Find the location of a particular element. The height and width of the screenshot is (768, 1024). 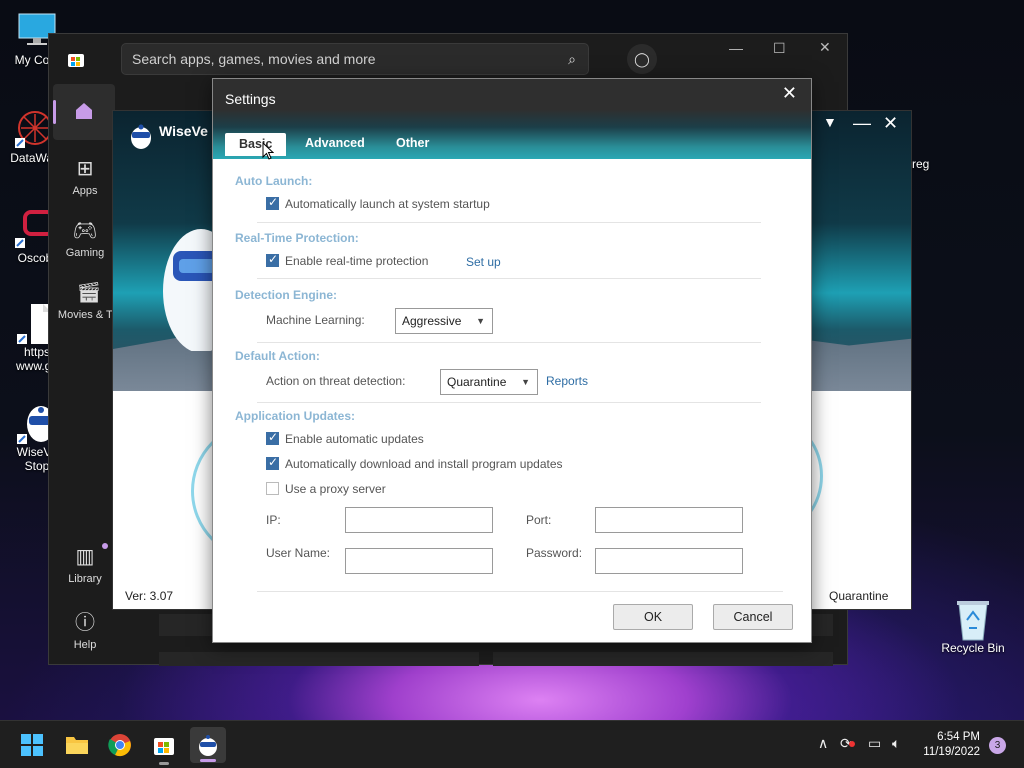

start-button is located at coordinates (32, 745).